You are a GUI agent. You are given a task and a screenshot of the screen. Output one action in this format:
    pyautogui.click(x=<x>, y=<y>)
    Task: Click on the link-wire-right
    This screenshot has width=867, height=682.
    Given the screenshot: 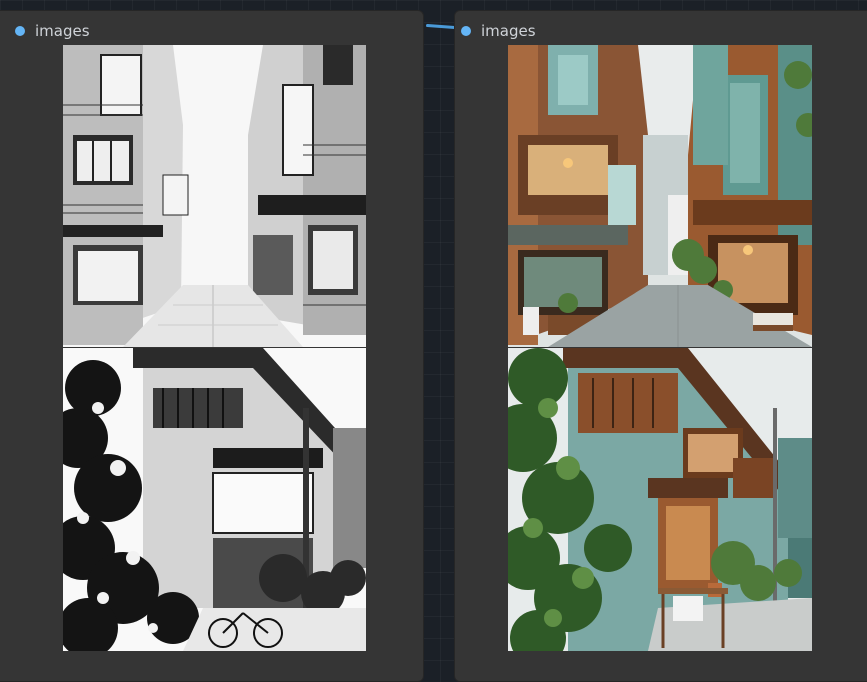 What is the action you would take?
    pyautogui.click(x=441, y=26)
    